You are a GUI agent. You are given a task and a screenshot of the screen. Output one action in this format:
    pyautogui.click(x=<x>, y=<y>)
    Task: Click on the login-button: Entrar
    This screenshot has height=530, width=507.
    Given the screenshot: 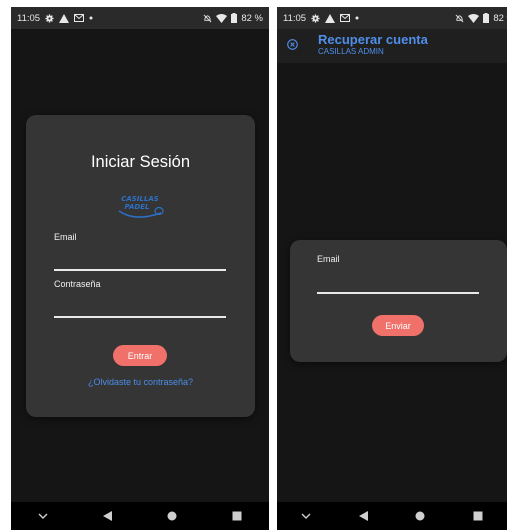 What is the action you would take?
    pyautogui.click(x=140, y=355)
    